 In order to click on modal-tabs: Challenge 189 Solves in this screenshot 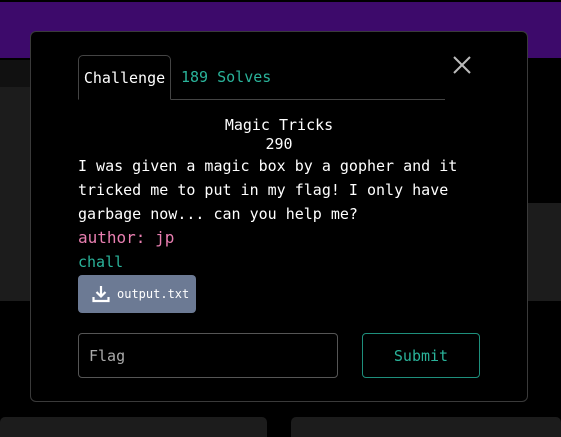, I will do `click(261, 77)`.